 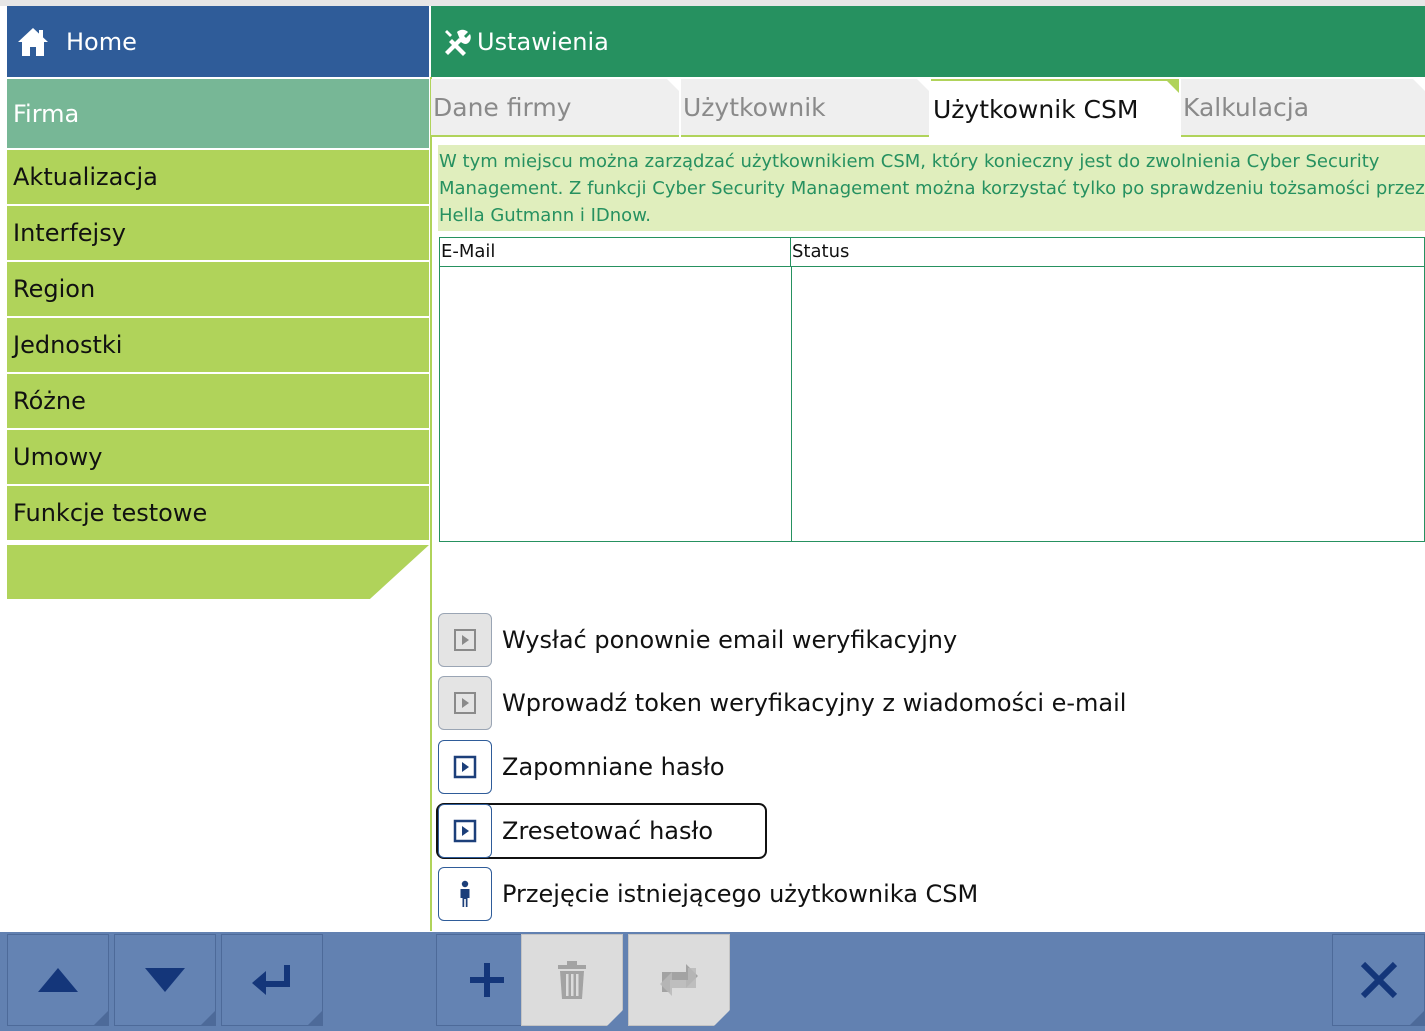 What do you see at coordinates (730, 640) in the screenshot?
I see `action-label: Wysłać ponownie email weryfikacyjny` at bounding box center [730, 640].